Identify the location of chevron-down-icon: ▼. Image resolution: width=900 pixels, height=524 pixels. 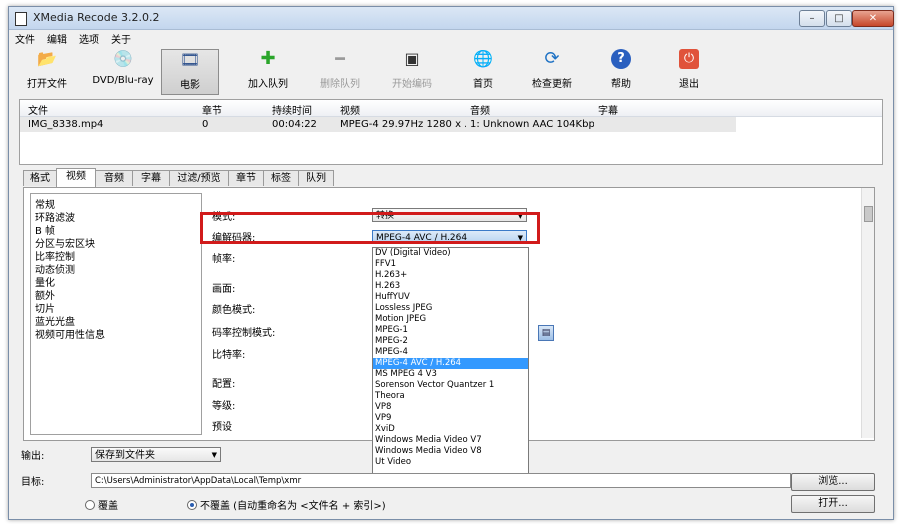
(214, 455).